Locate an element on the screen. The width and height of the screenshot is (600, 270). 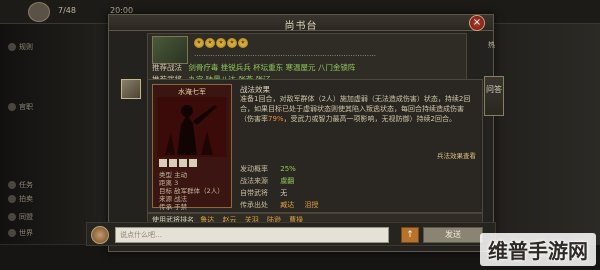
effect-details-link: 兵法效果查看 is located at coordinates (456, 155).